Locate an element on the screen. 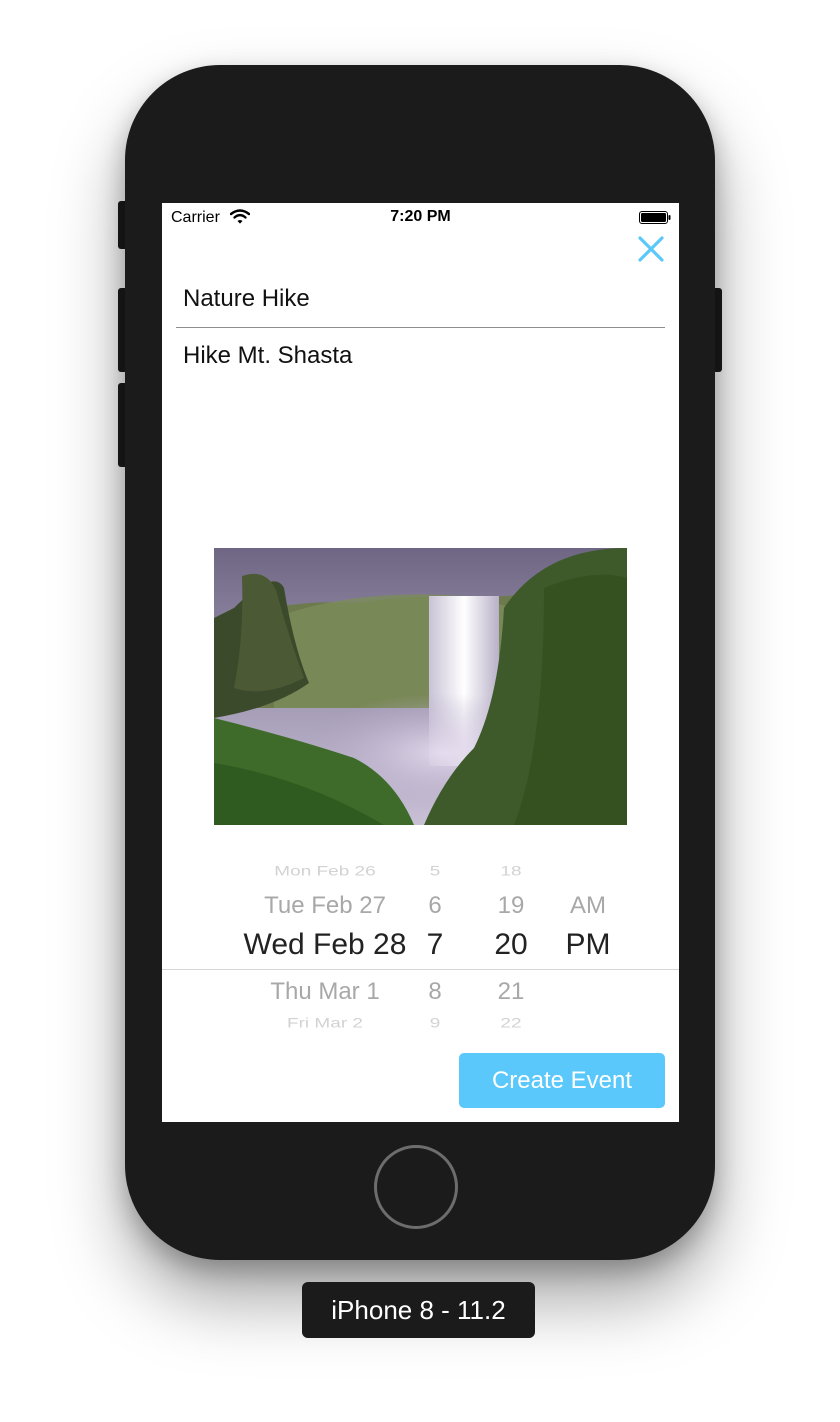  close-icon is located at coordinates (651, 249).